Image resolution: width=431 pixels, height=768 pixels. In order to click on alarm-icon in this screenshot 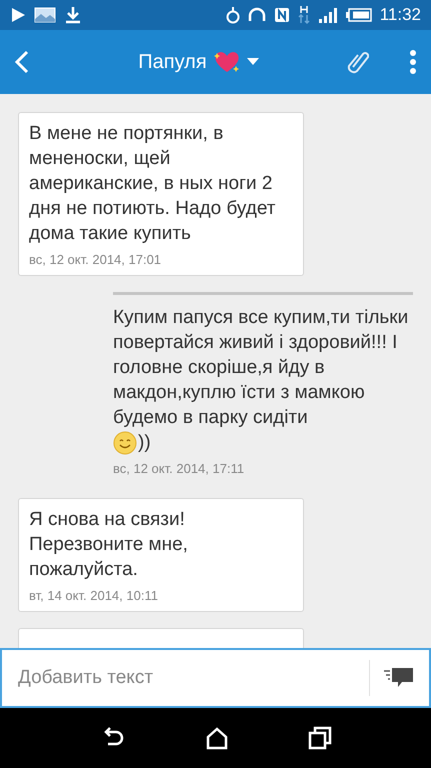, I will do `click(233, 15)`.